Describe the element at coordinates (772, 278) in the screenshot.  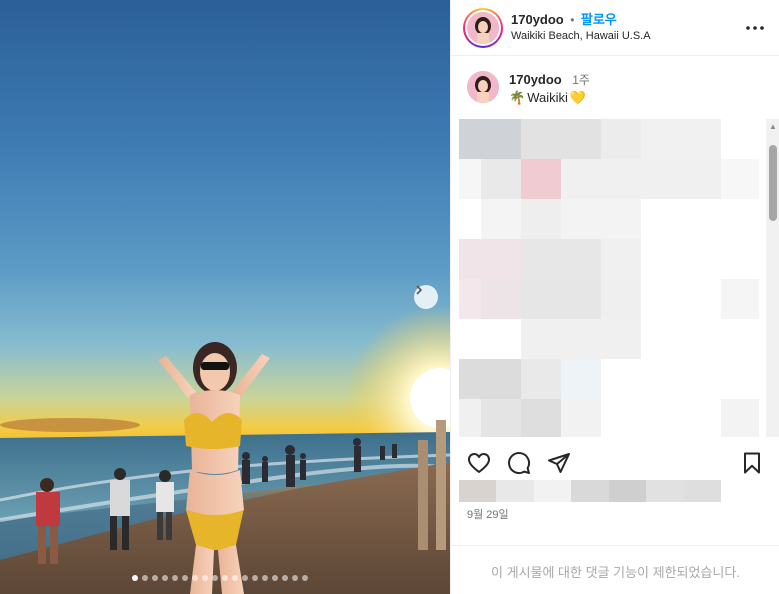
I see `comments-scrollbar: ▲ ▼` at that location.